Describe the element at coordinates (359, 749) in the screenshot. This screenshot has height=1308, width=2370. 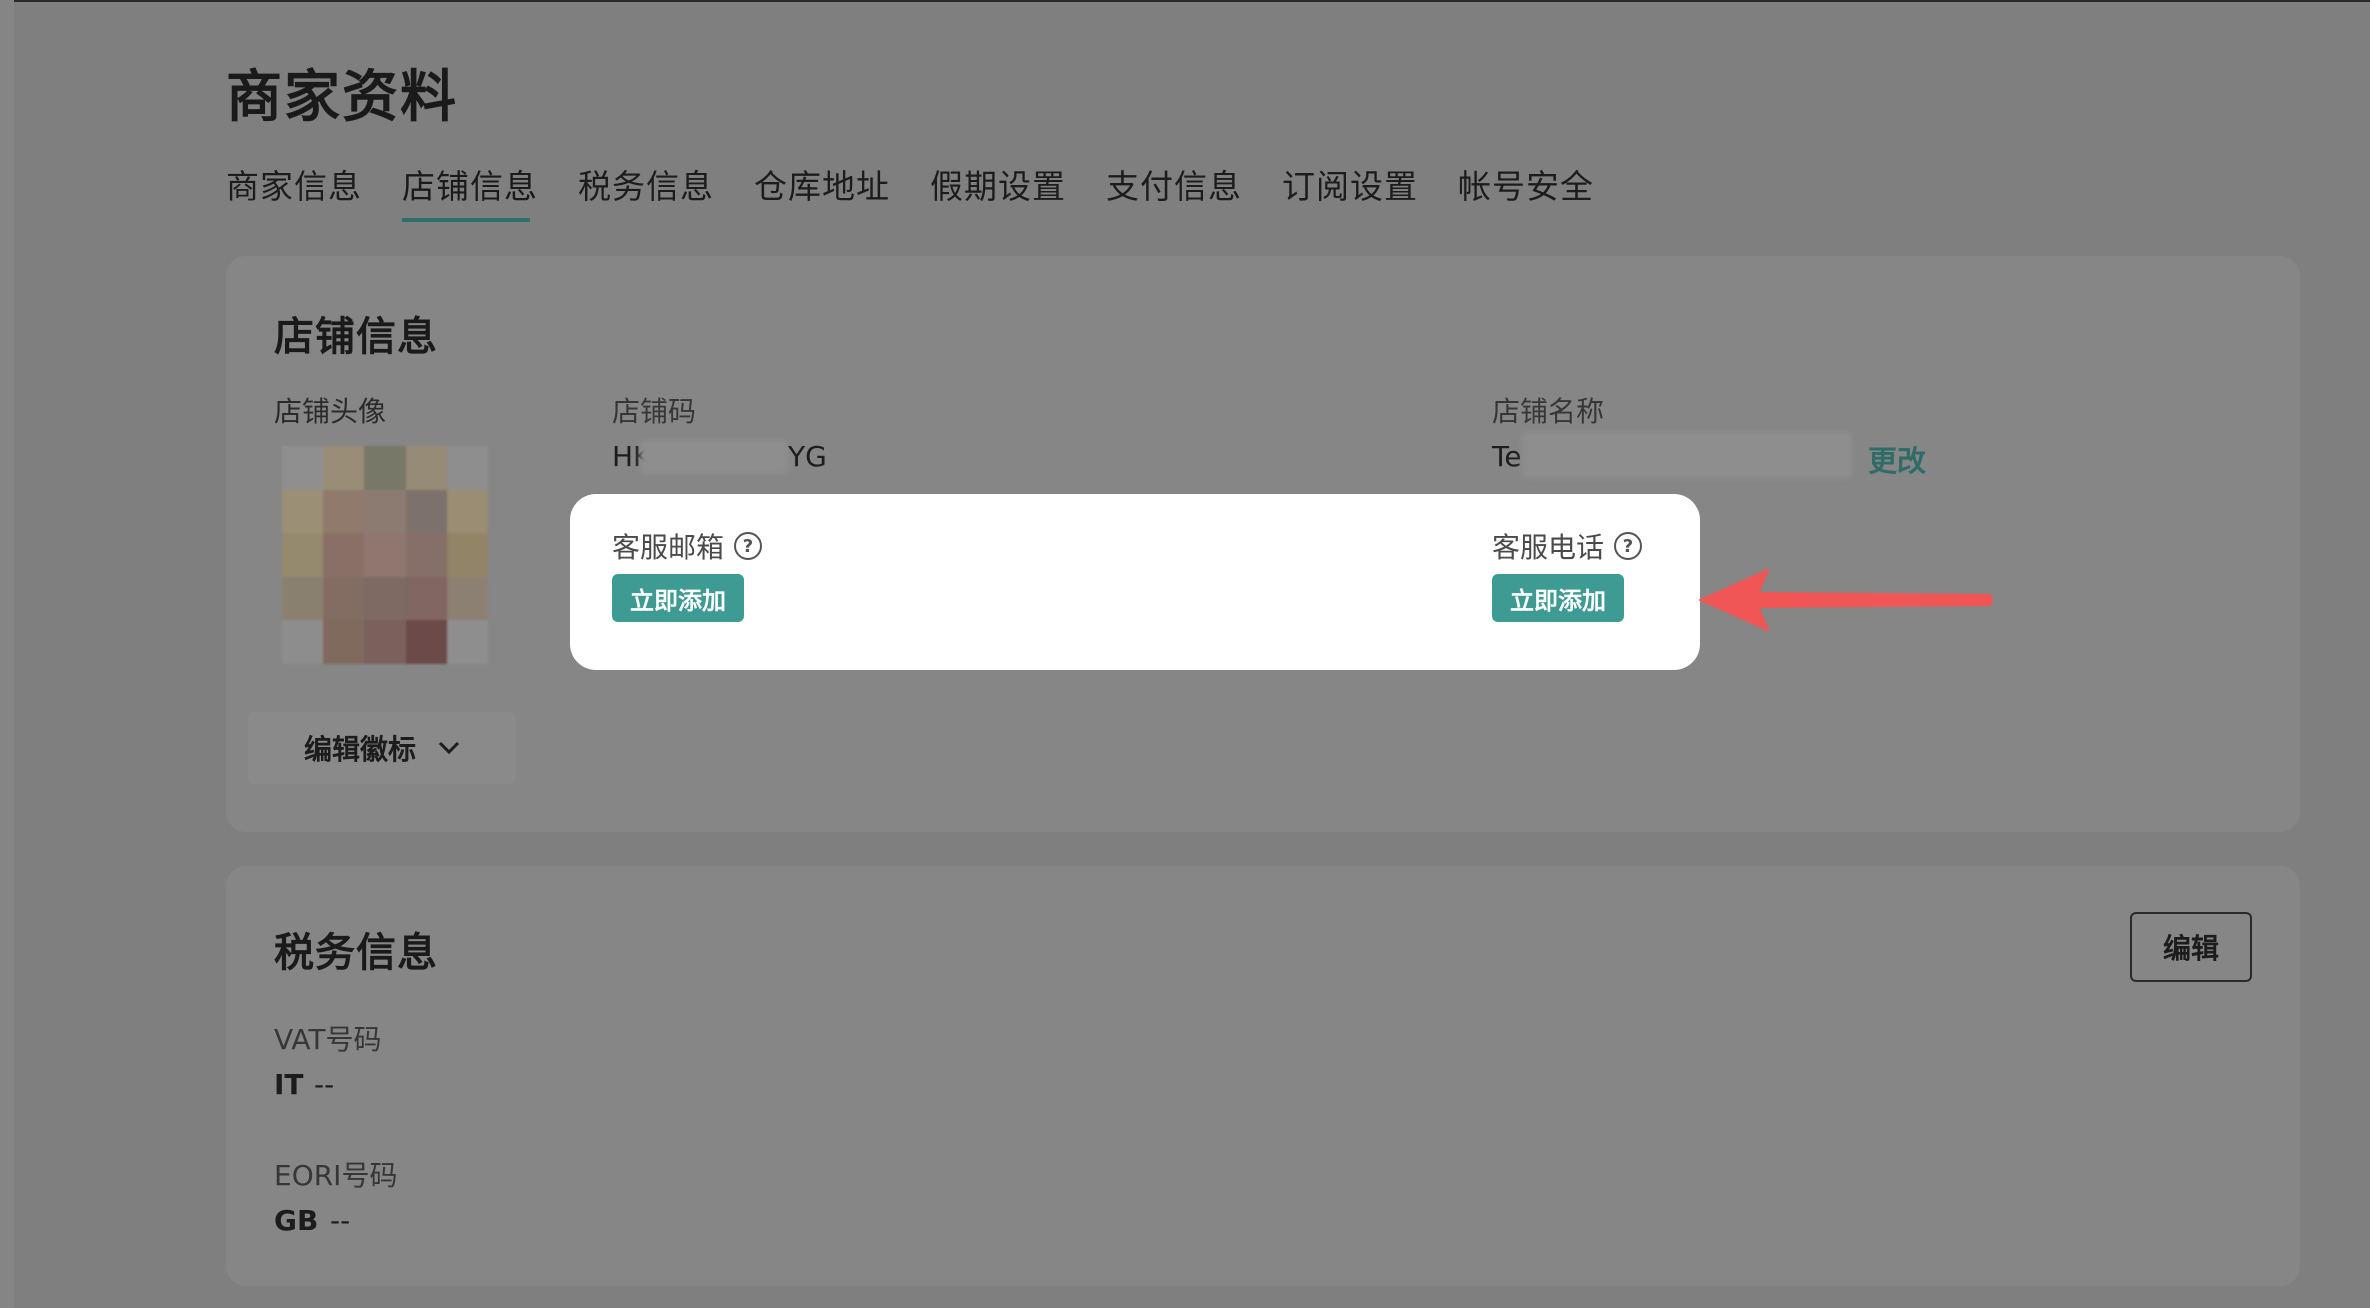
I see `edit-logo-label: 编辑徽标` at that location.